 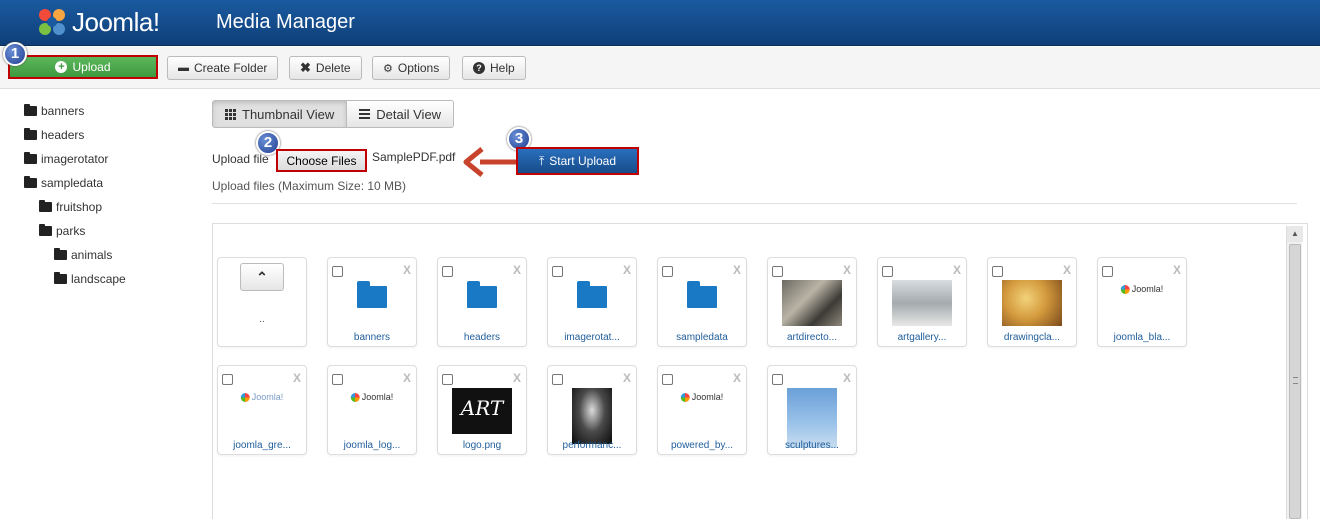 I want to click on choose-files-button: Choose Files, so click(x=321, y=160).